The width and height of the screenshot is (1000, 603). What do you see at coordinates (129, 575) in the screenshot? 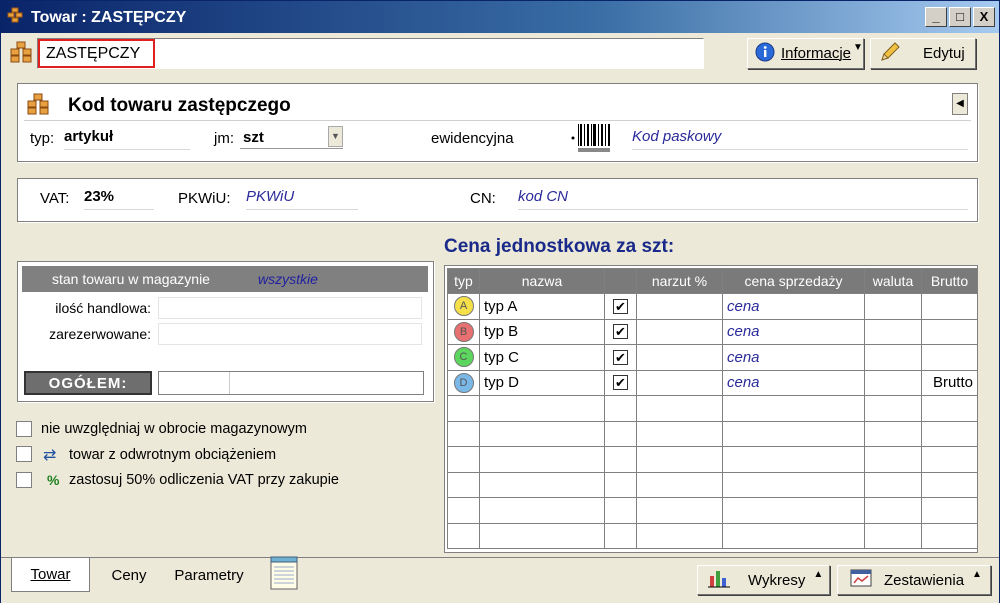
I see `tab-ceny: Ceny` at bounding box center [129, 575].